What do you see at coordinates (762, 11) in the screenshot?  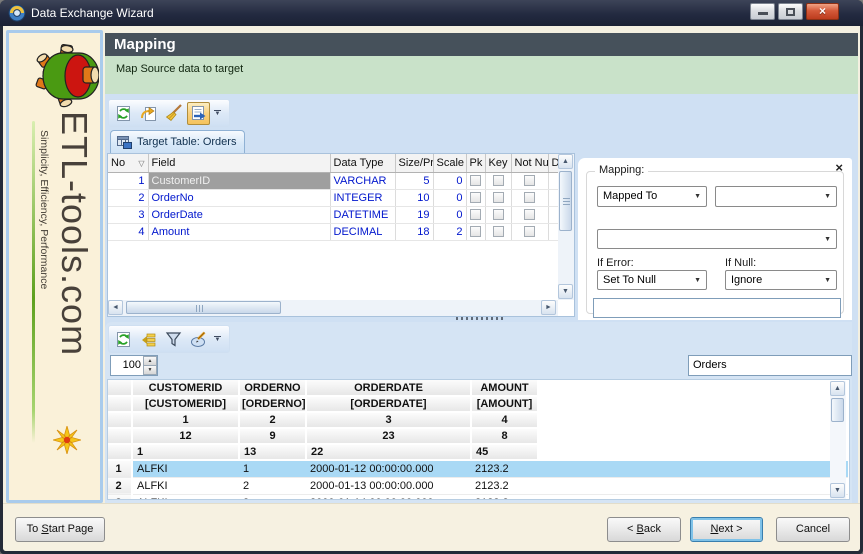 I see `minimize-button` at bounding box center [762, 11].